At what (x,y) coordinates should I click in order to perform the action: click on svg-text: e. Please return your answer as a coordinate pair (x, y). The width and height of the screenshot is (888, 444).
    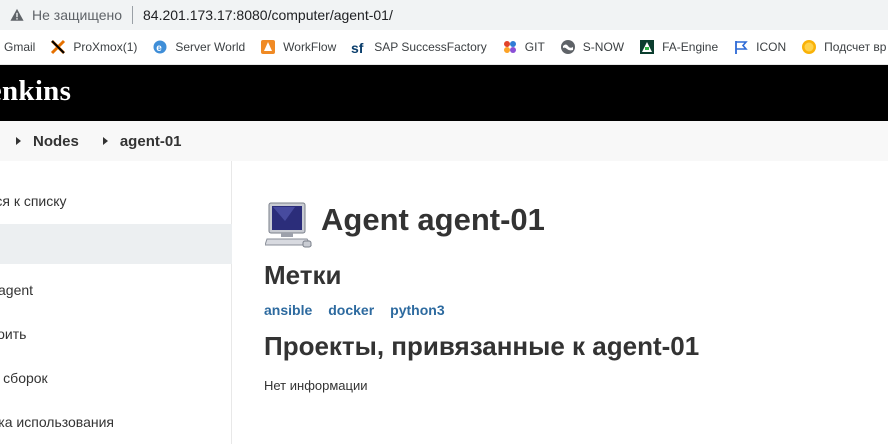
    Looking at the image, I should click on (160, 48).